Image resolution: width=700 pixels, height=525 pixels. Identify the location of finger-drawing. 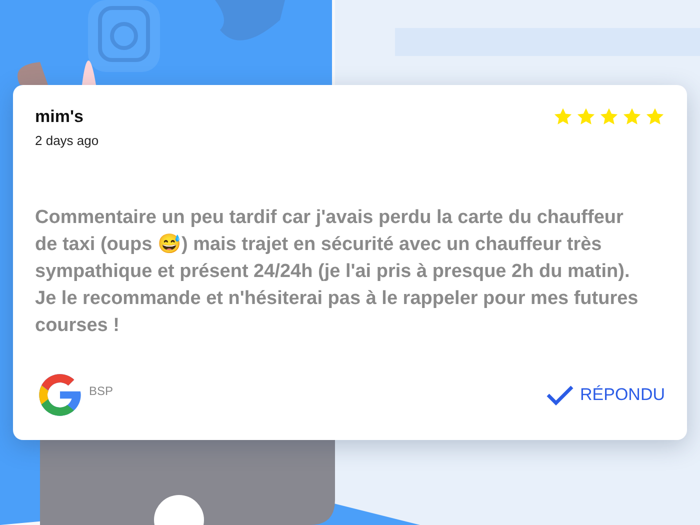
(89, 72).